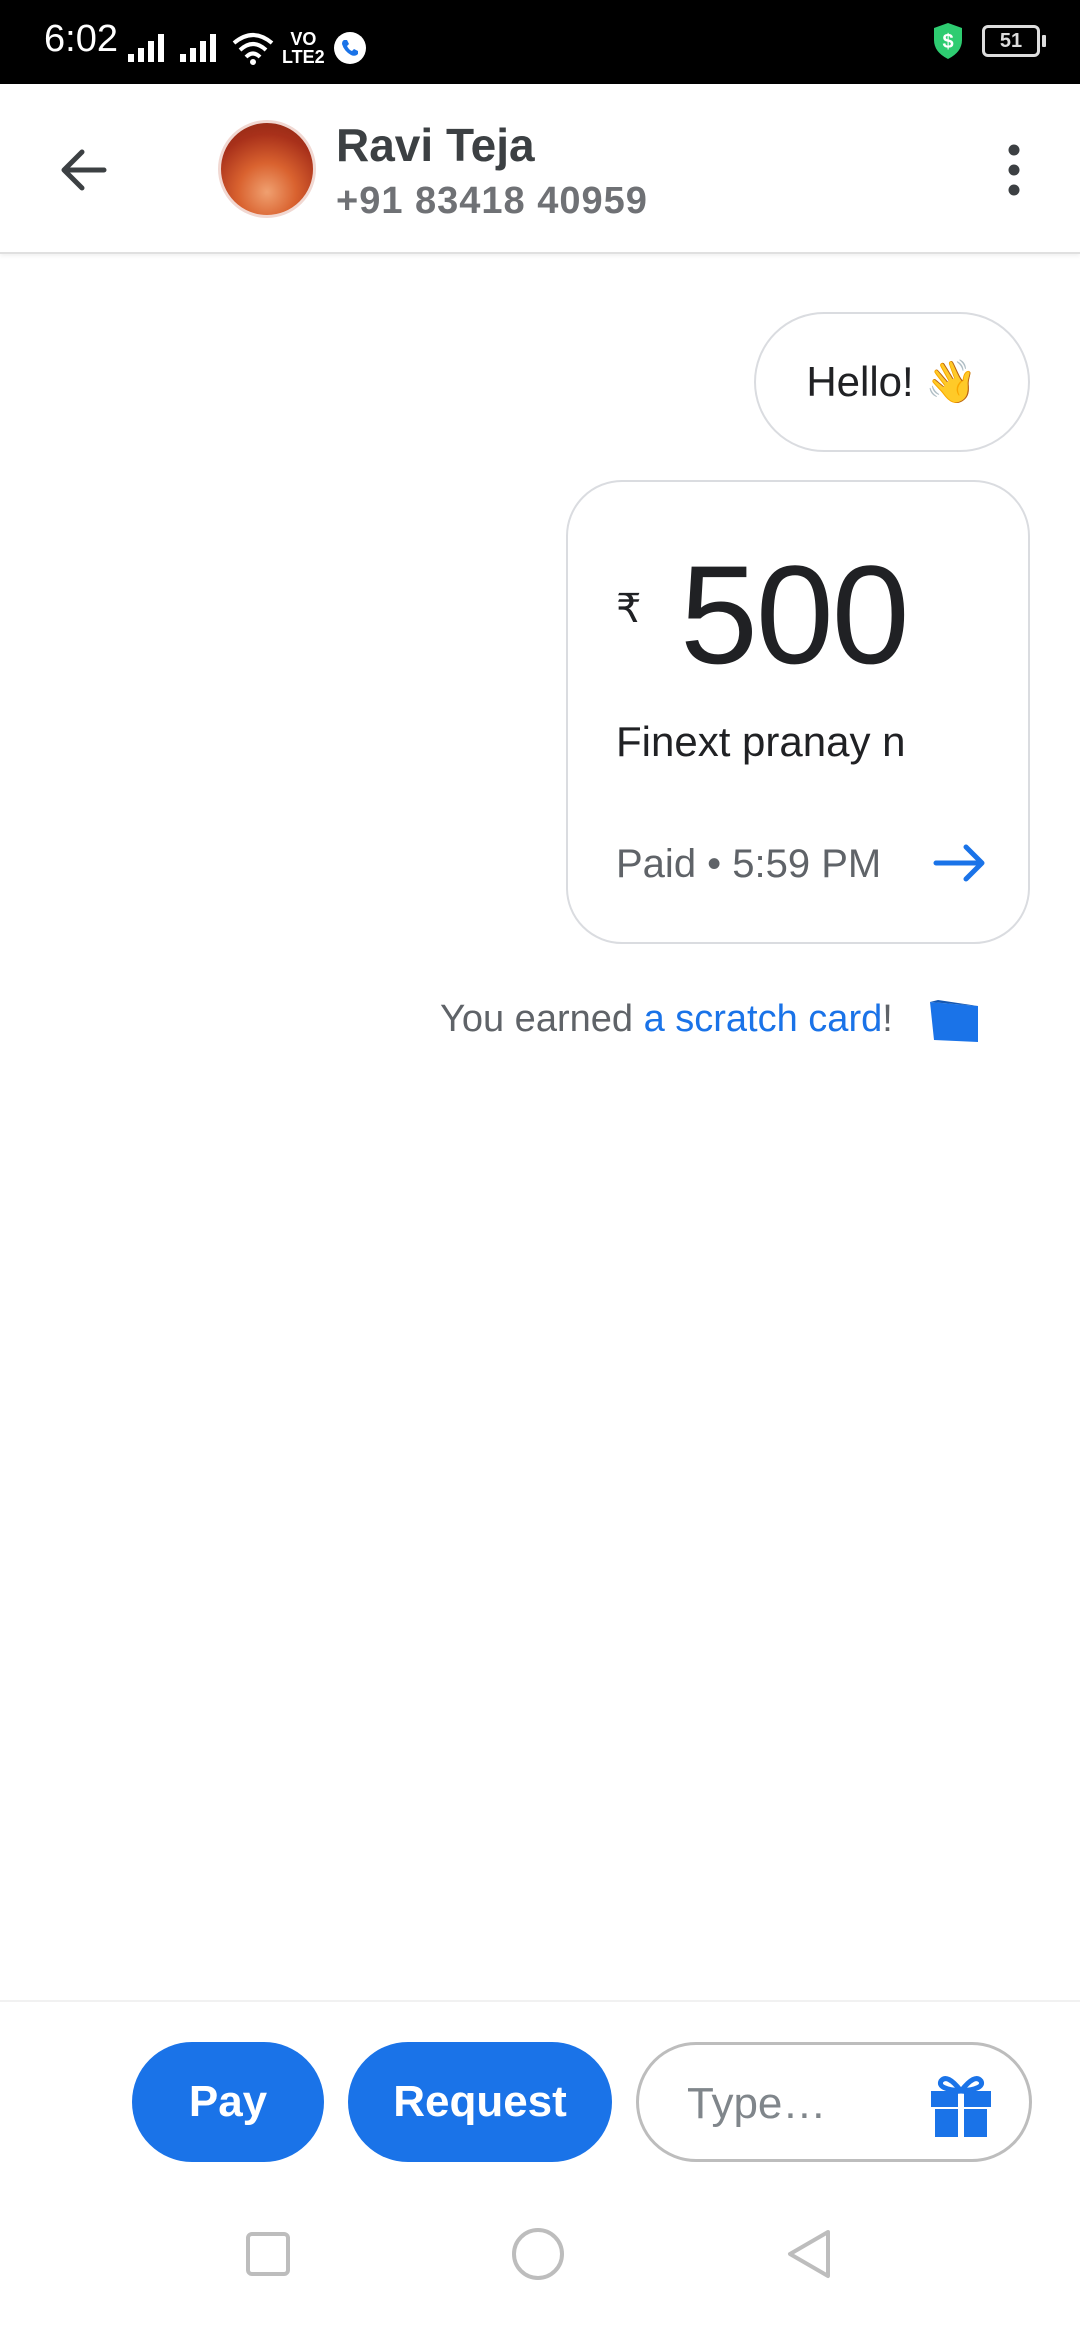 Image resolution: width=1080 pixels, height=2340 pixels. Describe the element at coordinates (798, 712) in the screenshot. I see `payment-card: ₹ 500 Finext pranay n Paid • 5:59 PM` at that location.